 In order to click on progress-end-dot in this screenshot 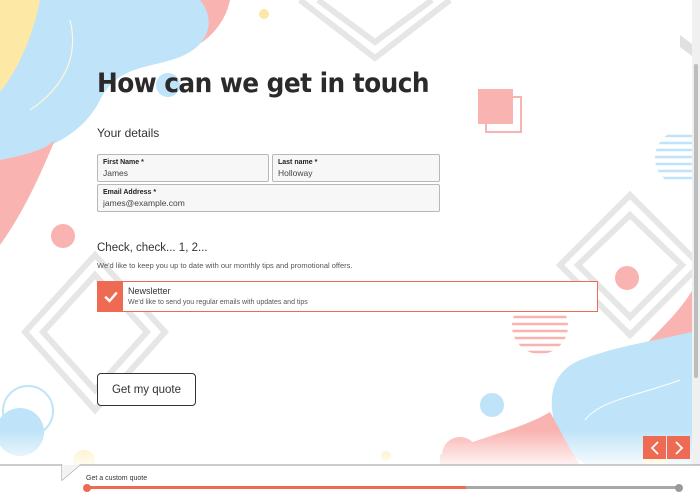, I will do `click(679, 487)`.